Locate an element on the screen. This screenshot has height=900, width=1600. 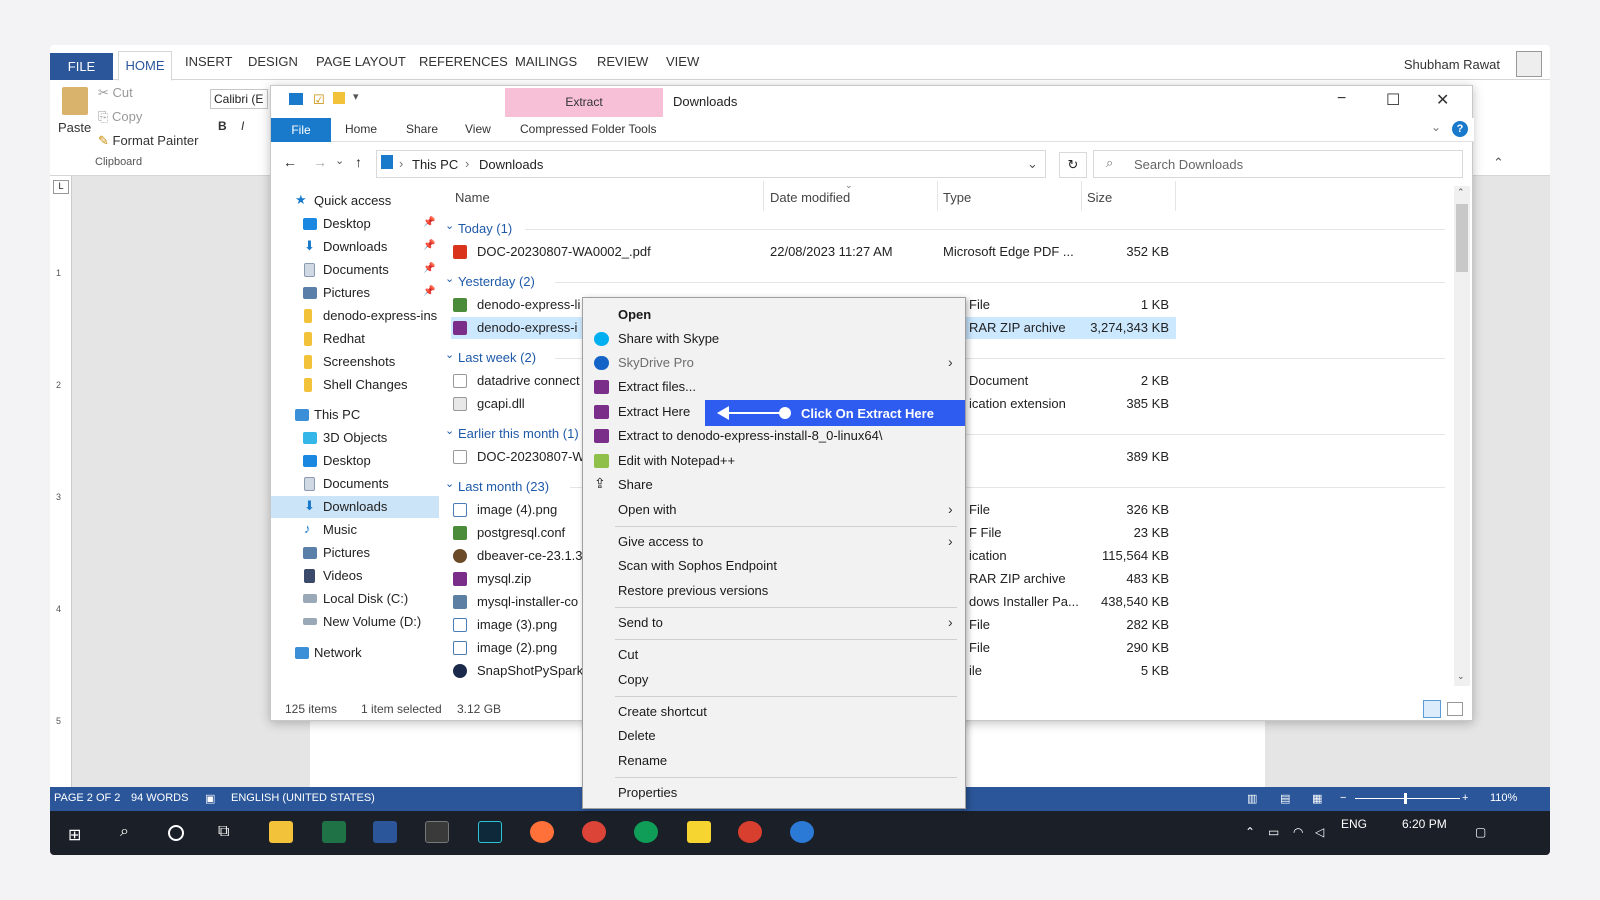
tray-chevron-icon: ⌃ is located at coordinates (1250, 832).